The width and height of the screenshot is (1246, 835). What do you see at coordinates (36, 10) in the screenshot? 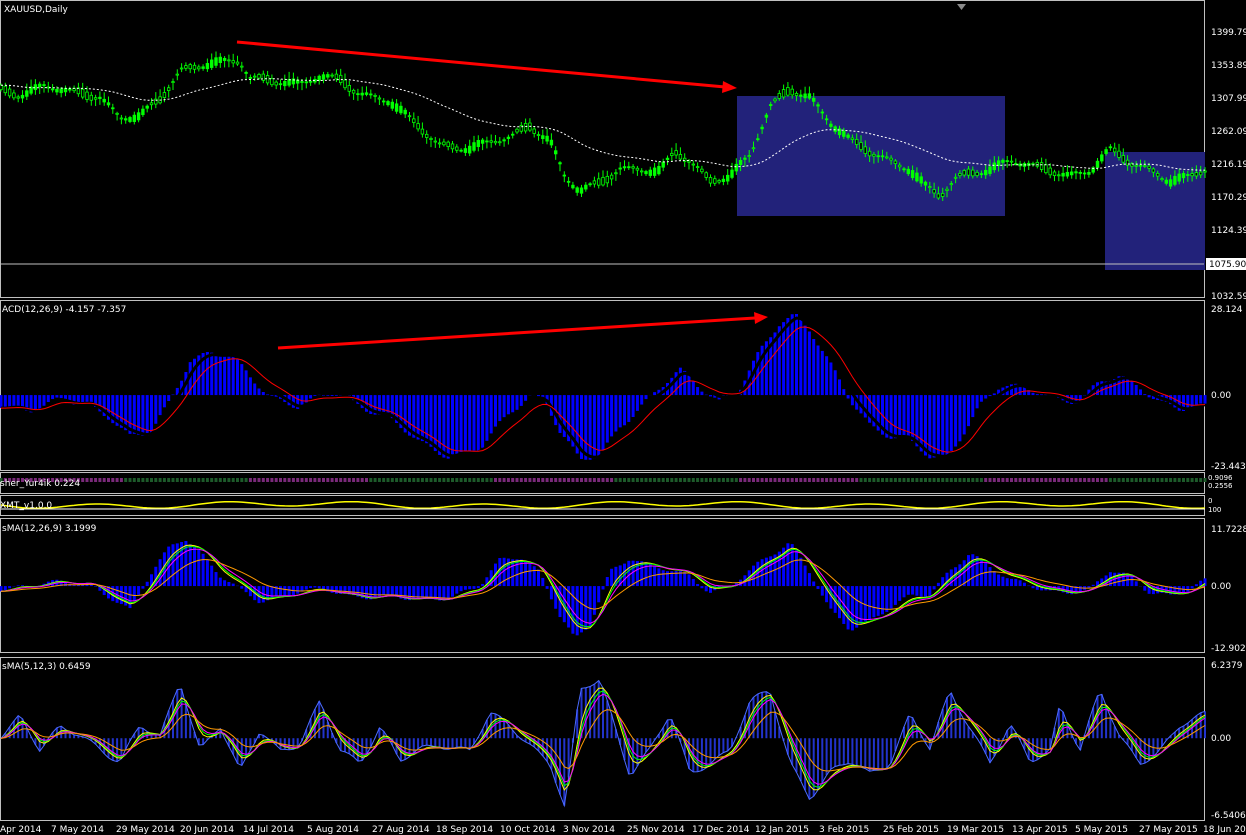
I see `main-panel-title: XAUUSD,Daily` at bounding box center [36, 10].